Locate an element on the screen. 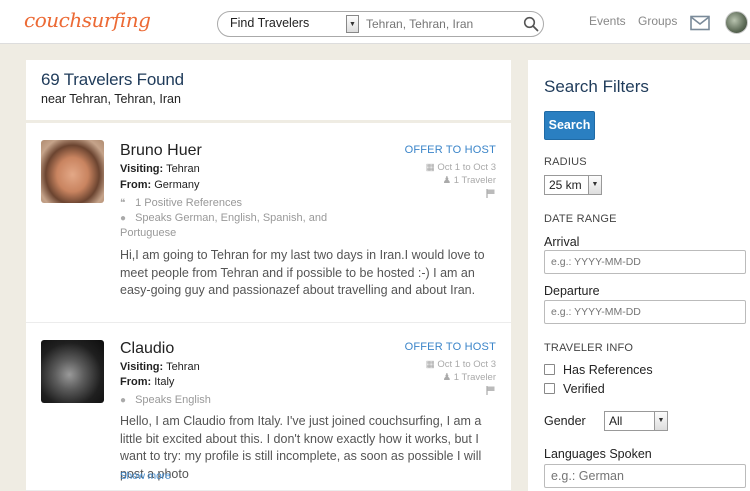 The height and width of the screenshot is (491, 750). gender-label: Gender is located at coordinates (565, 421).